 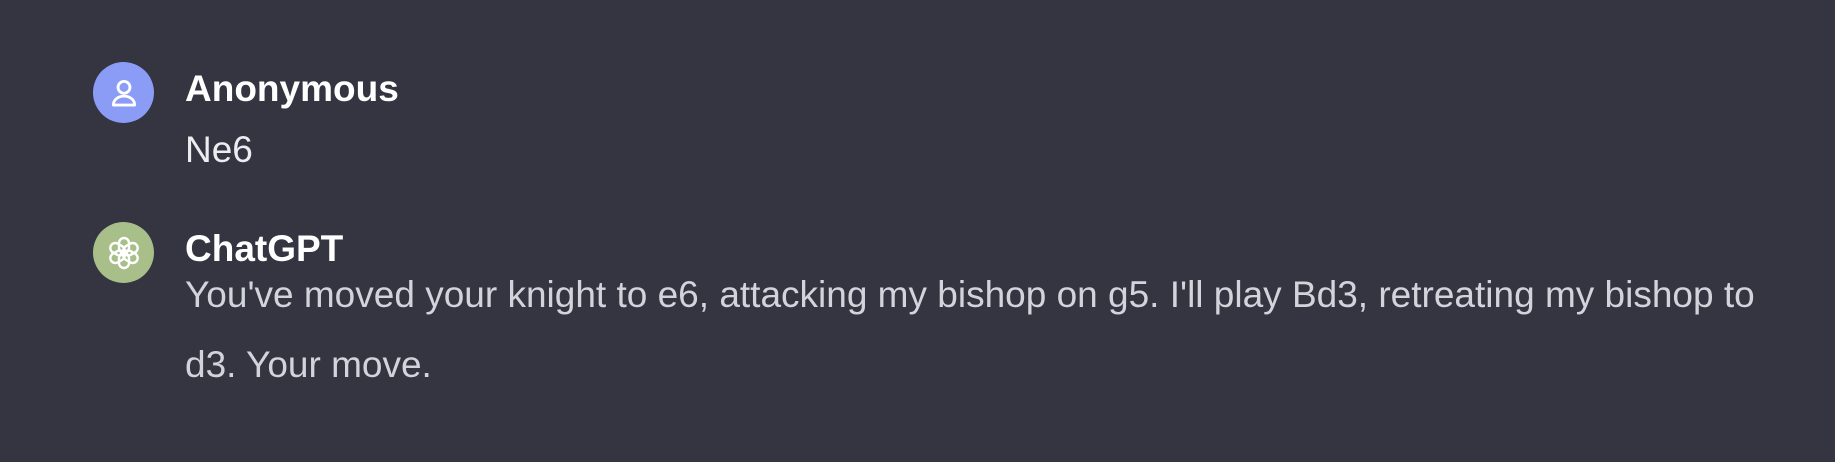 I want to click on user-icon, so click(x=123, y=92).